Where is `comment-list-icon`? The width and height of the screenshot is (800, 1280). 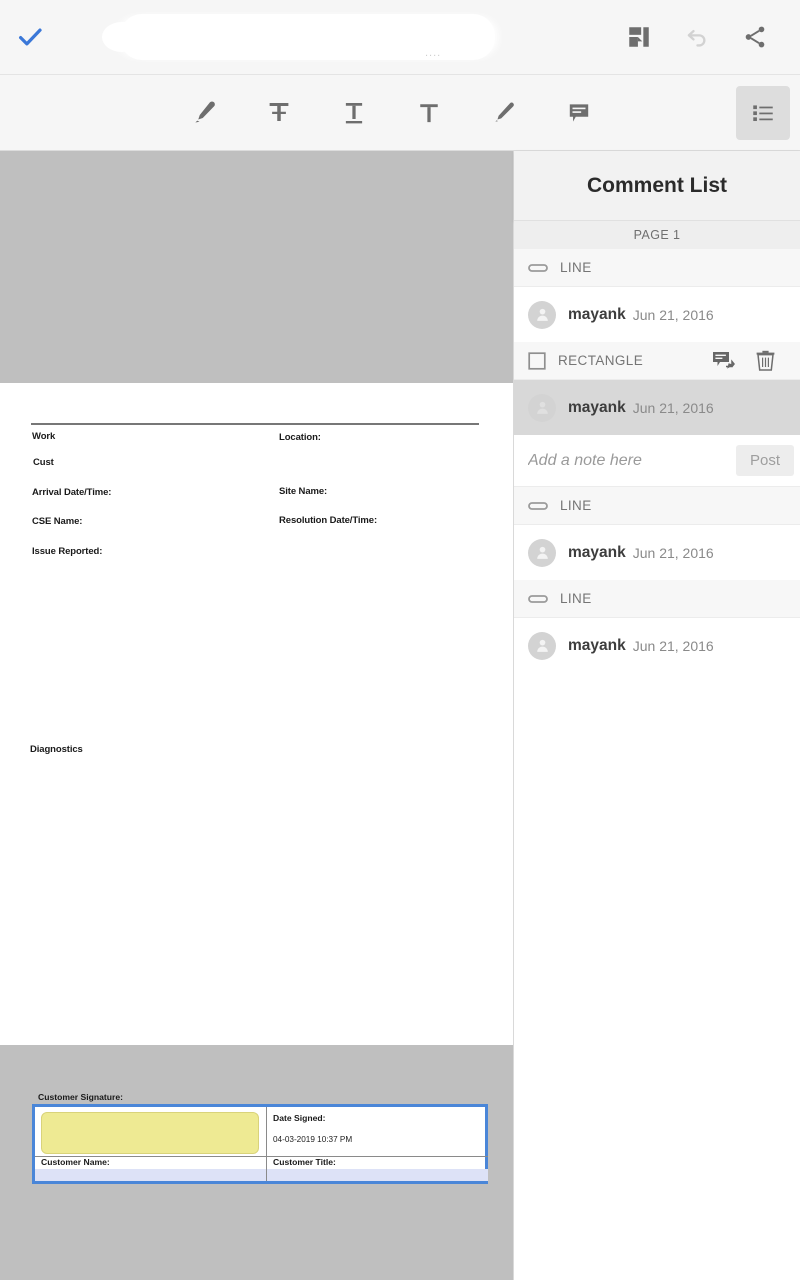 comment-list-icon is located at coordinates (763, 113).